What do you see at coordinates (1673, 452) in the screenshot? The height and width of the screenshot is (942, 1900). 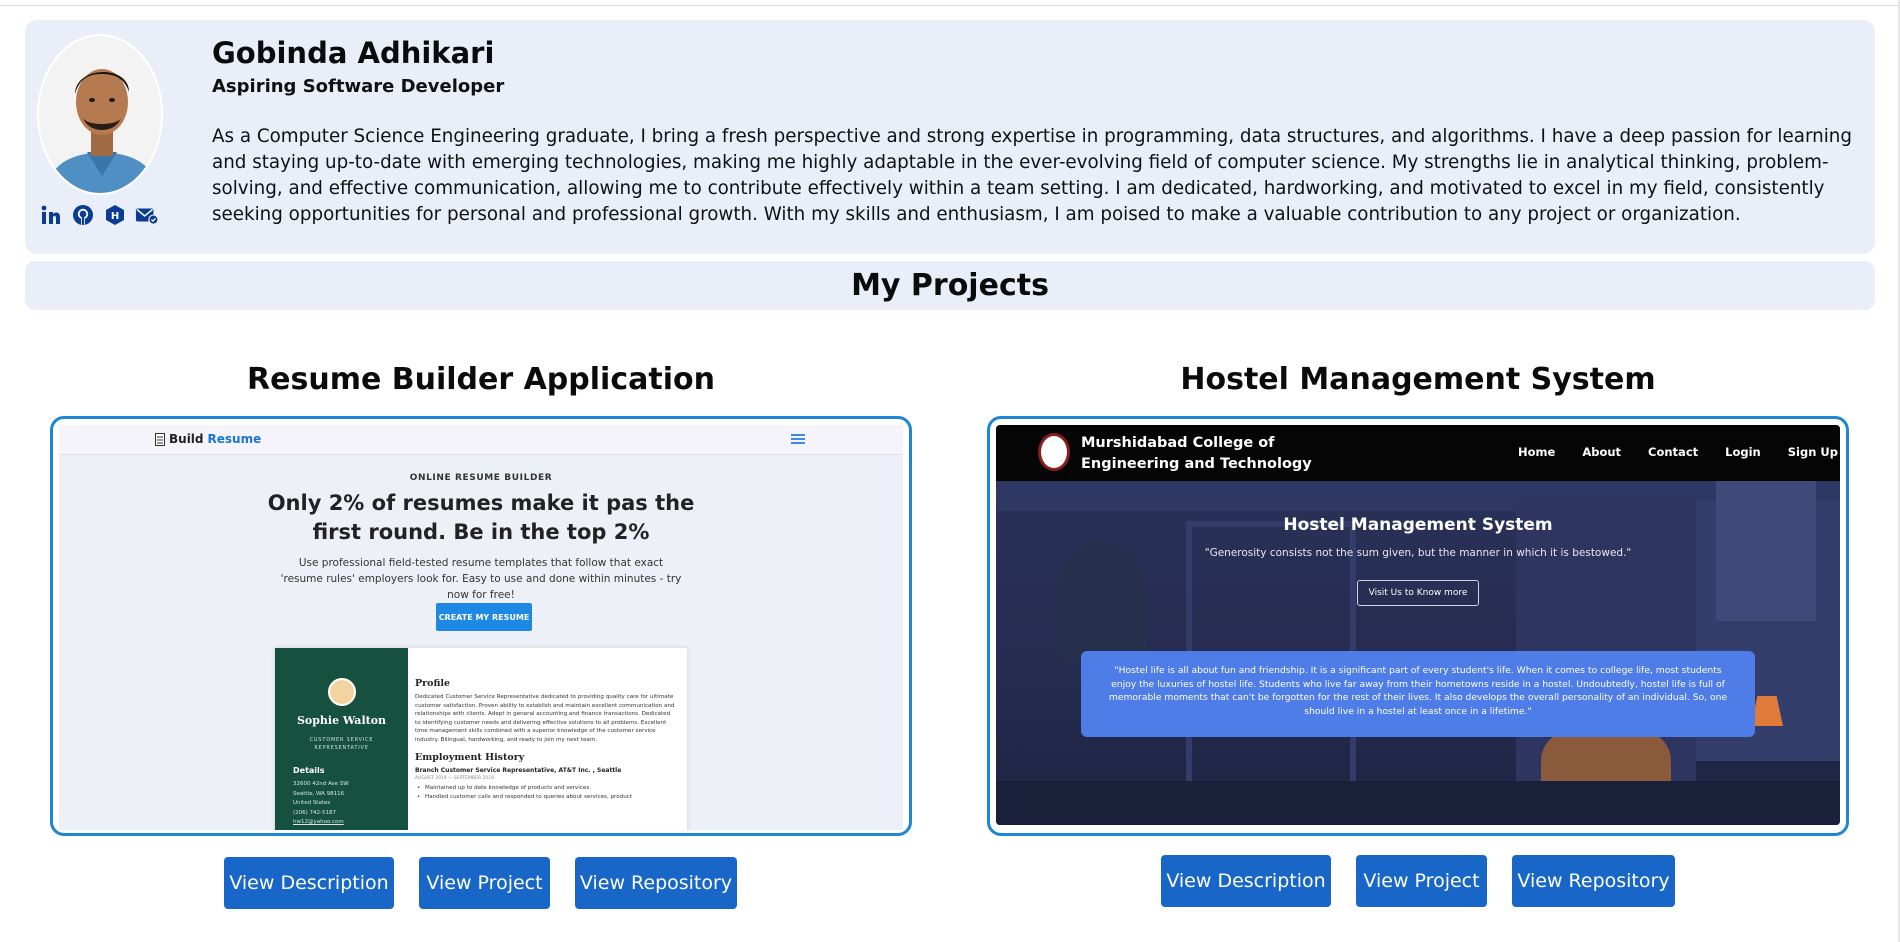 I see `nav-contact: Contact` at bounding box center [1673, 452].